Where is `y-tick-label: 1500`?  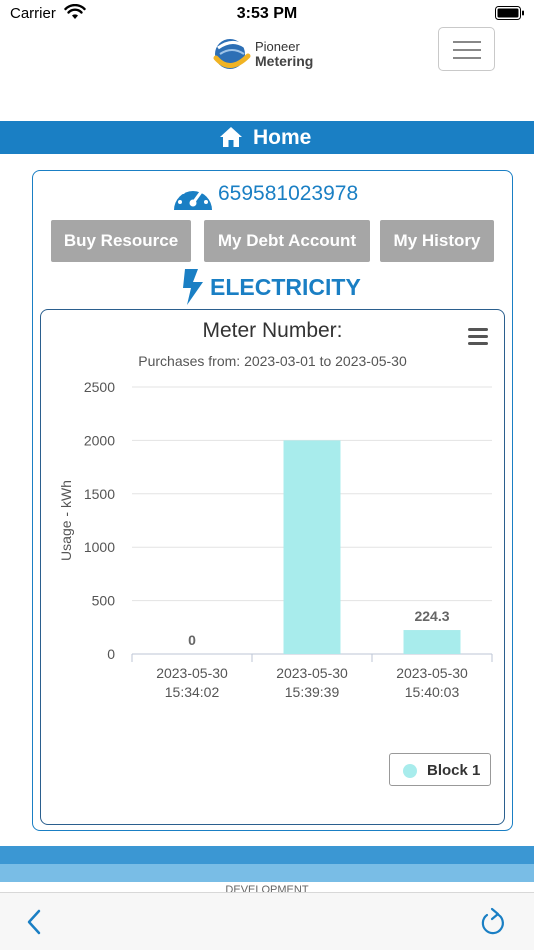
y-tick-label: 1500 is located at coordinates (99, 494).